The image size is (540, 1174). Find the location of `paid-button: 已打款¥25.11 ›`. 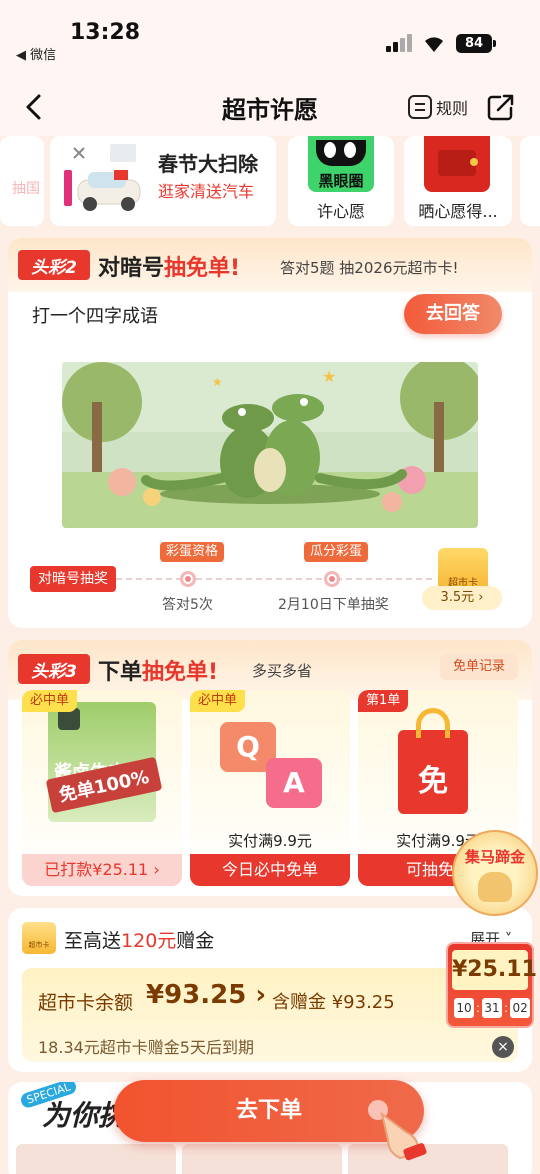

paid-button: 已打款¥25.11 › is located at coordinates (102, 870).